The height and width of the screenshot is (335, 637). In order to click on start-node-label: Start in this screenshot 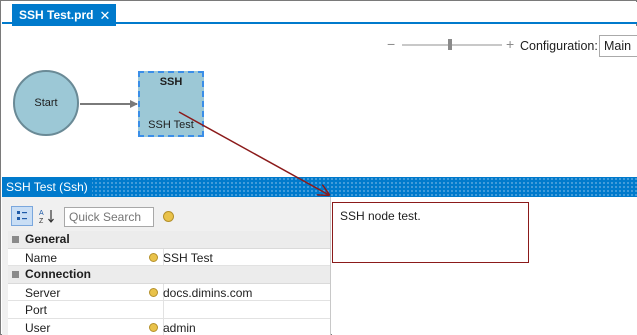, I will do `click(46, 103)`.